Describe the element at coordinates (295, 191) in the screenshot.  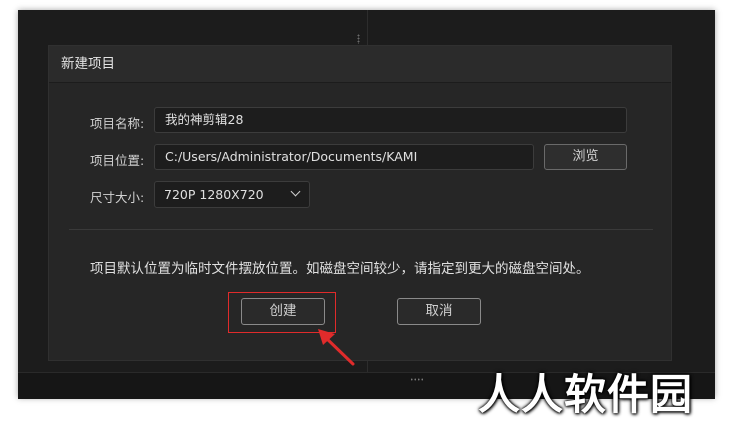
I see `chevron-down-icon` at that location.